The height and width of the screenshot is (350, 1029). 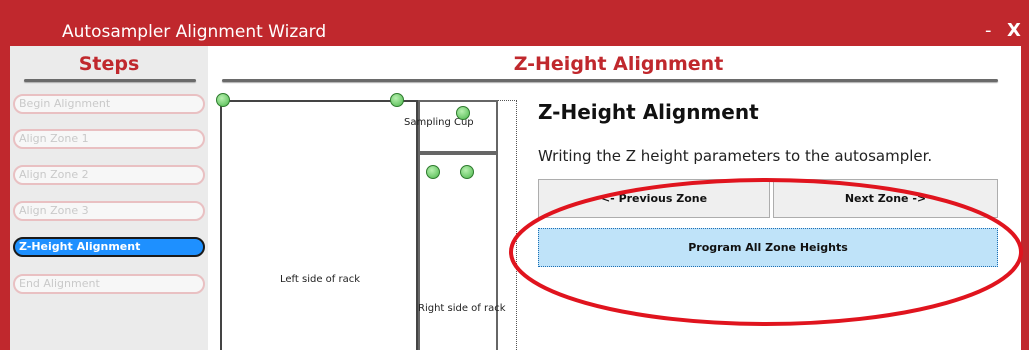 I want to click on program-all-zone-heights-button: Program All Zone Heights, so click(x=768, y=247).